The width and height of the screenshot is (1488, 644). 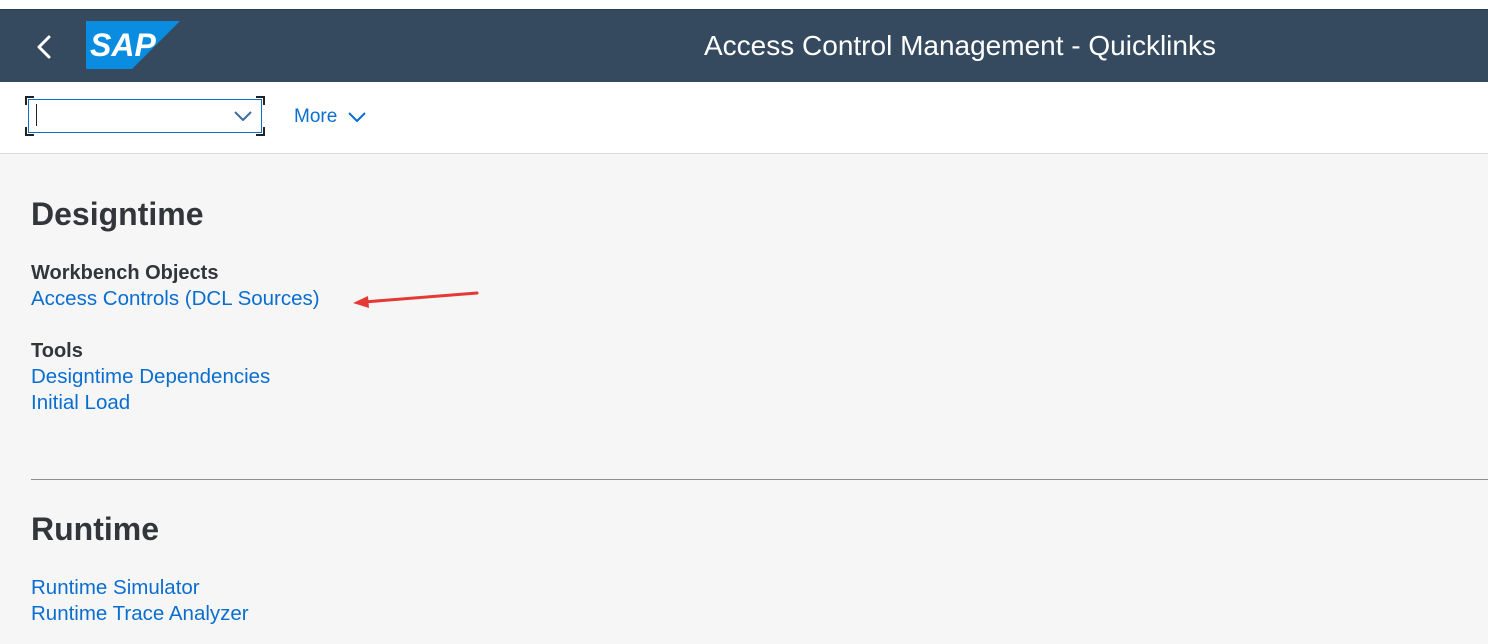 I want to click on chevron-left-icon, so click(x=44, y=47).